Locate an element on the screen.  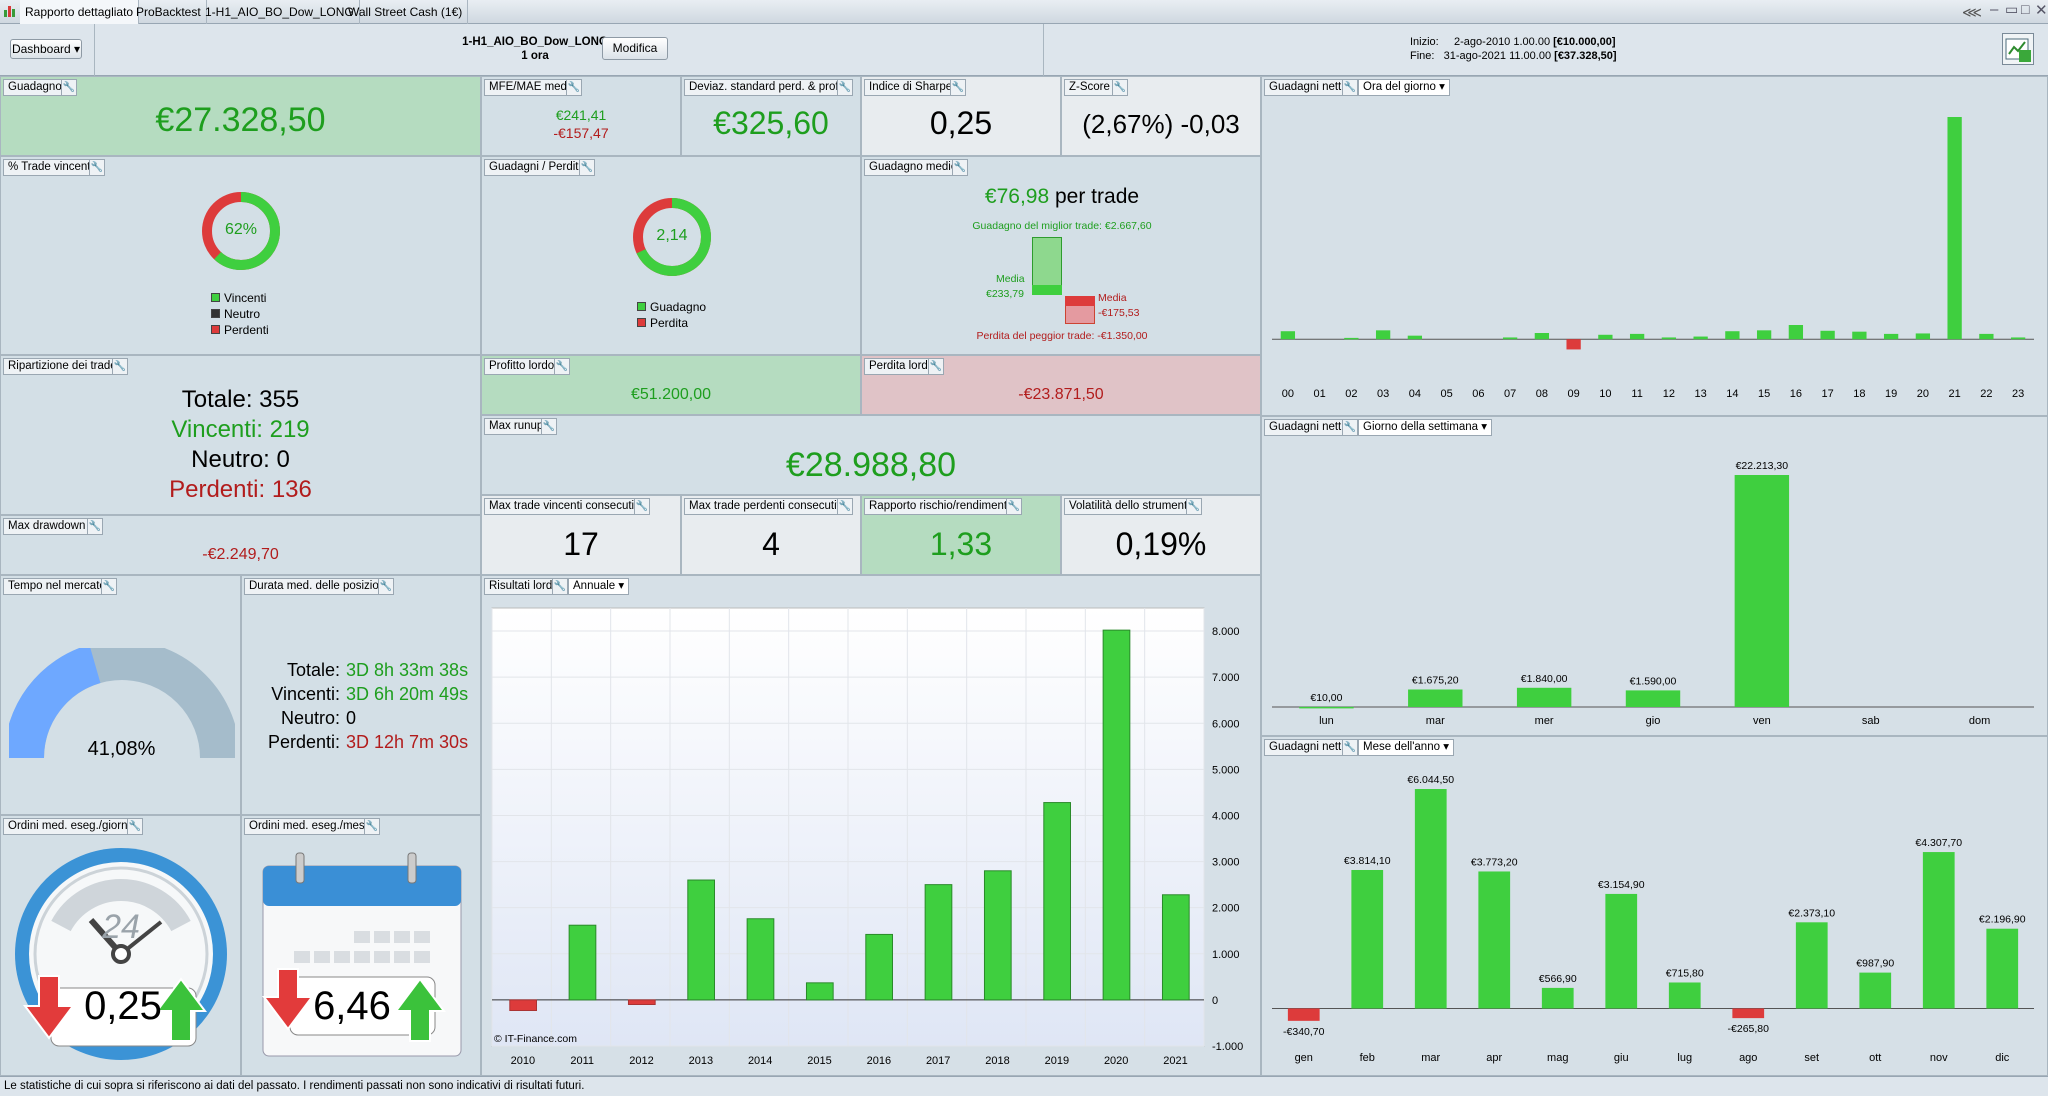
period-dropdown: Annuale ▾ is located at coordinates (599, 586).